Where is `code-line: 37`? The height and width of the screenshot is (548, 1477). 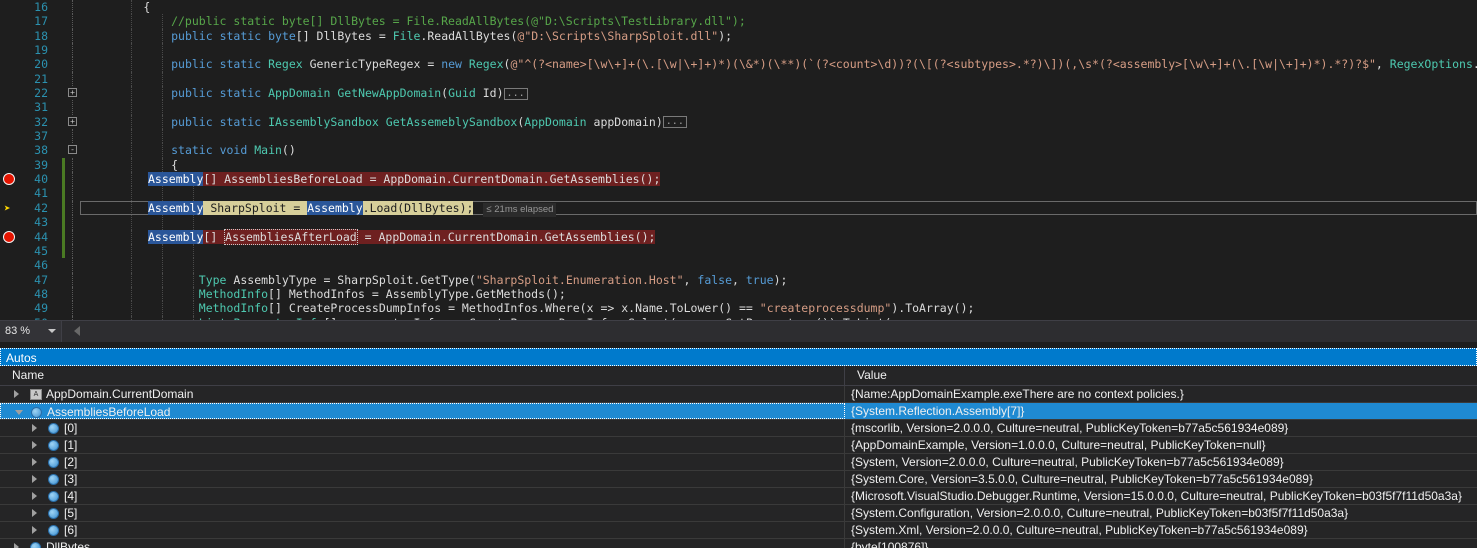 code-line: 37 is located at coordinates (738, 136).